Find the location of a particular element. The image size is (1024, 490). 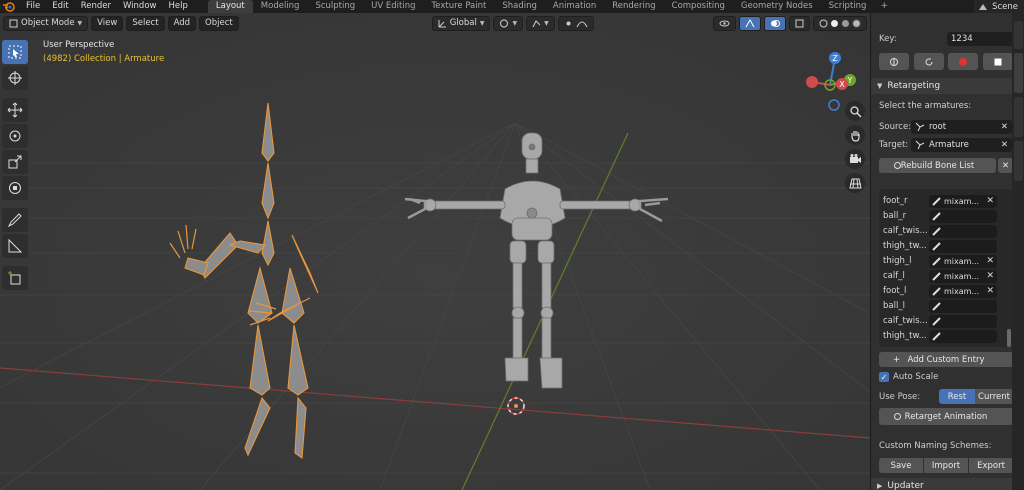

menu-file: File is located at coordinates (33, 6).